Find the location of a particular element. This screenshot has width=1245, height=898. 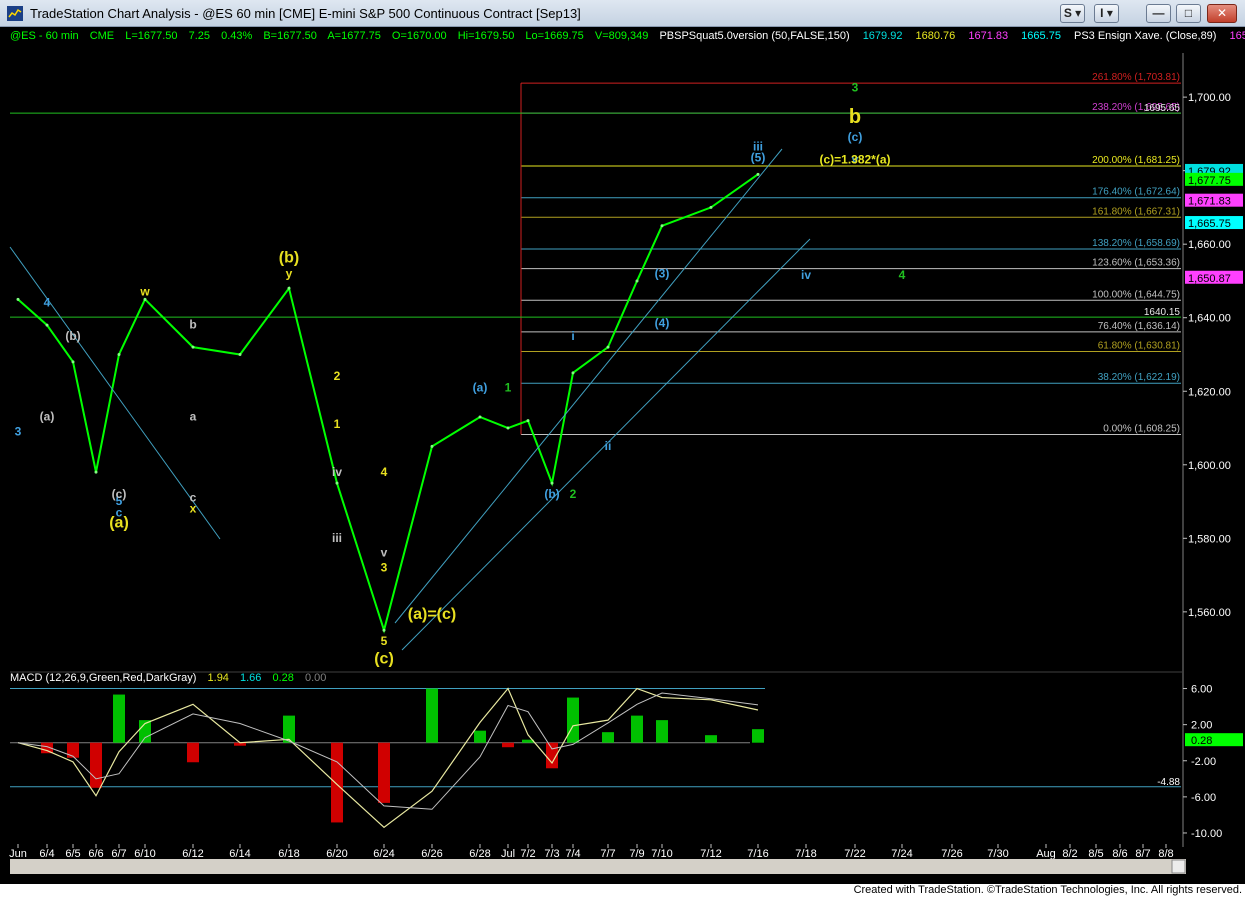

x-tick-label: 6/14 is located at coordinates (239, 854).